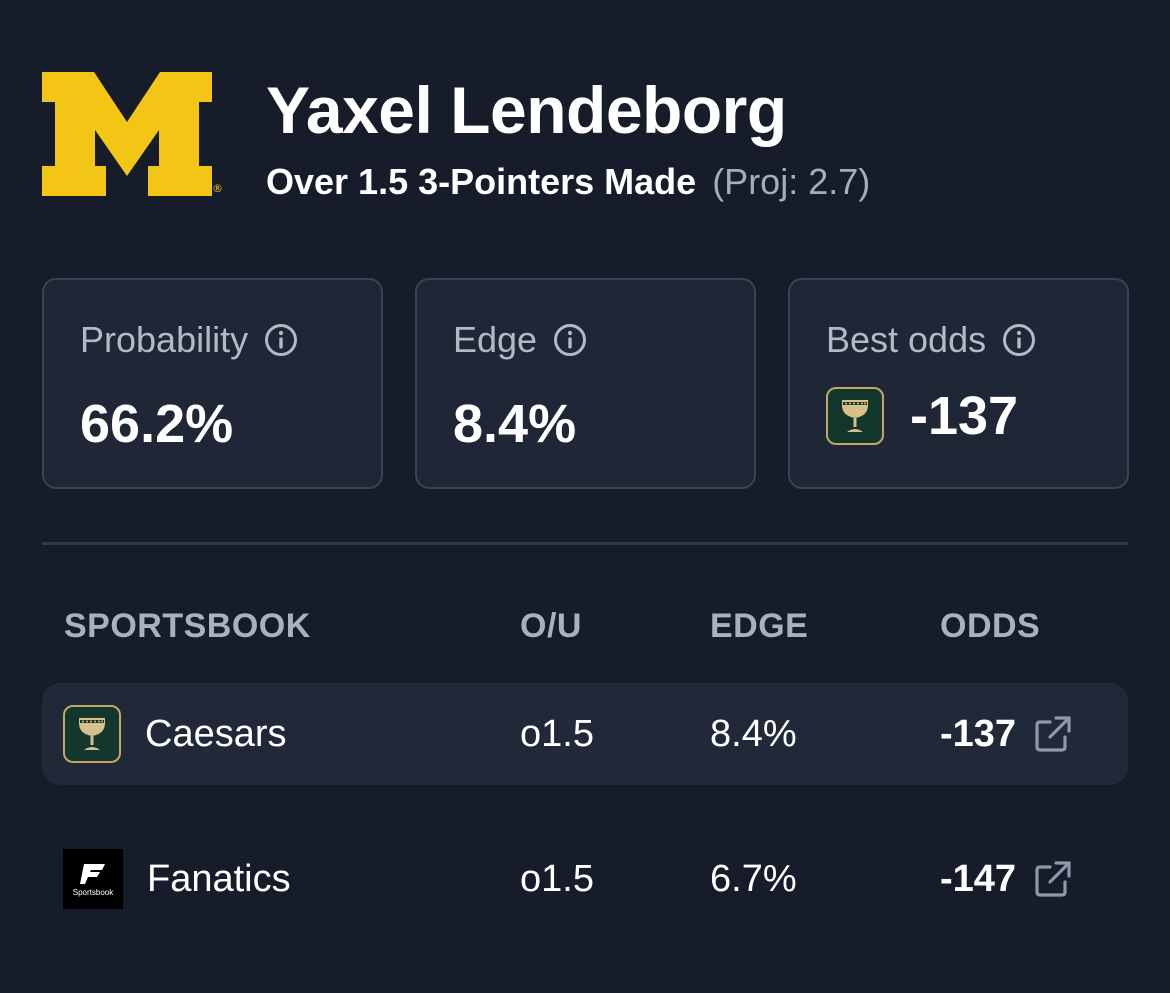 The width and height of the screenshot is (1170, 993). Describe the element at coordinates (978, 878) in the screenshot. I see `odds-value: -147` at that location.